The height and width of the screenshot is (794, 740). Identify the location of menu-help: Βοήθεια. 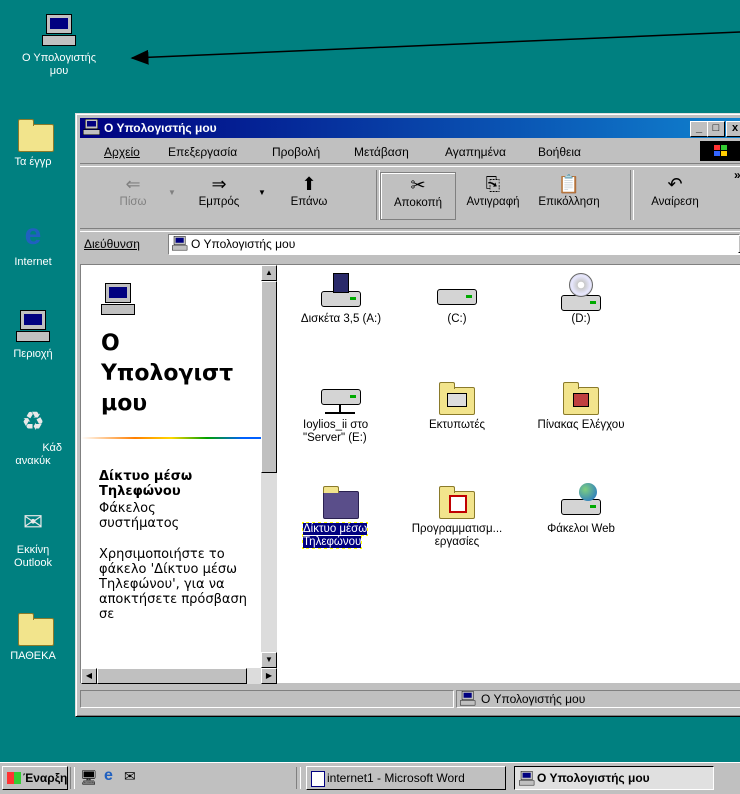
(559, 152).